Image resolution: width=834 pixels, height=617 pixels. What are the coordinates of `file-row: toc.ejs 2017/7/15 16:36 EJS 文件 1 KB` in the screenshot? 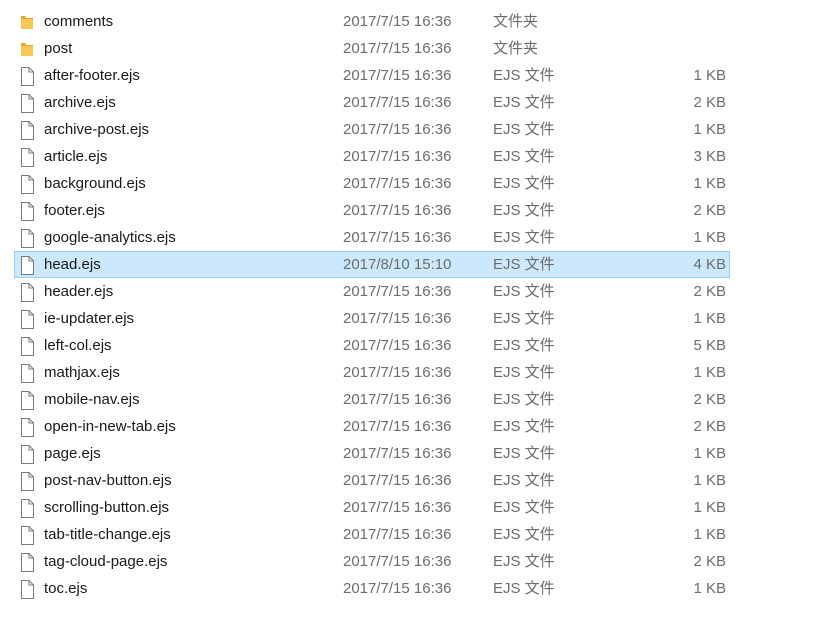 It's located at (417, 588).